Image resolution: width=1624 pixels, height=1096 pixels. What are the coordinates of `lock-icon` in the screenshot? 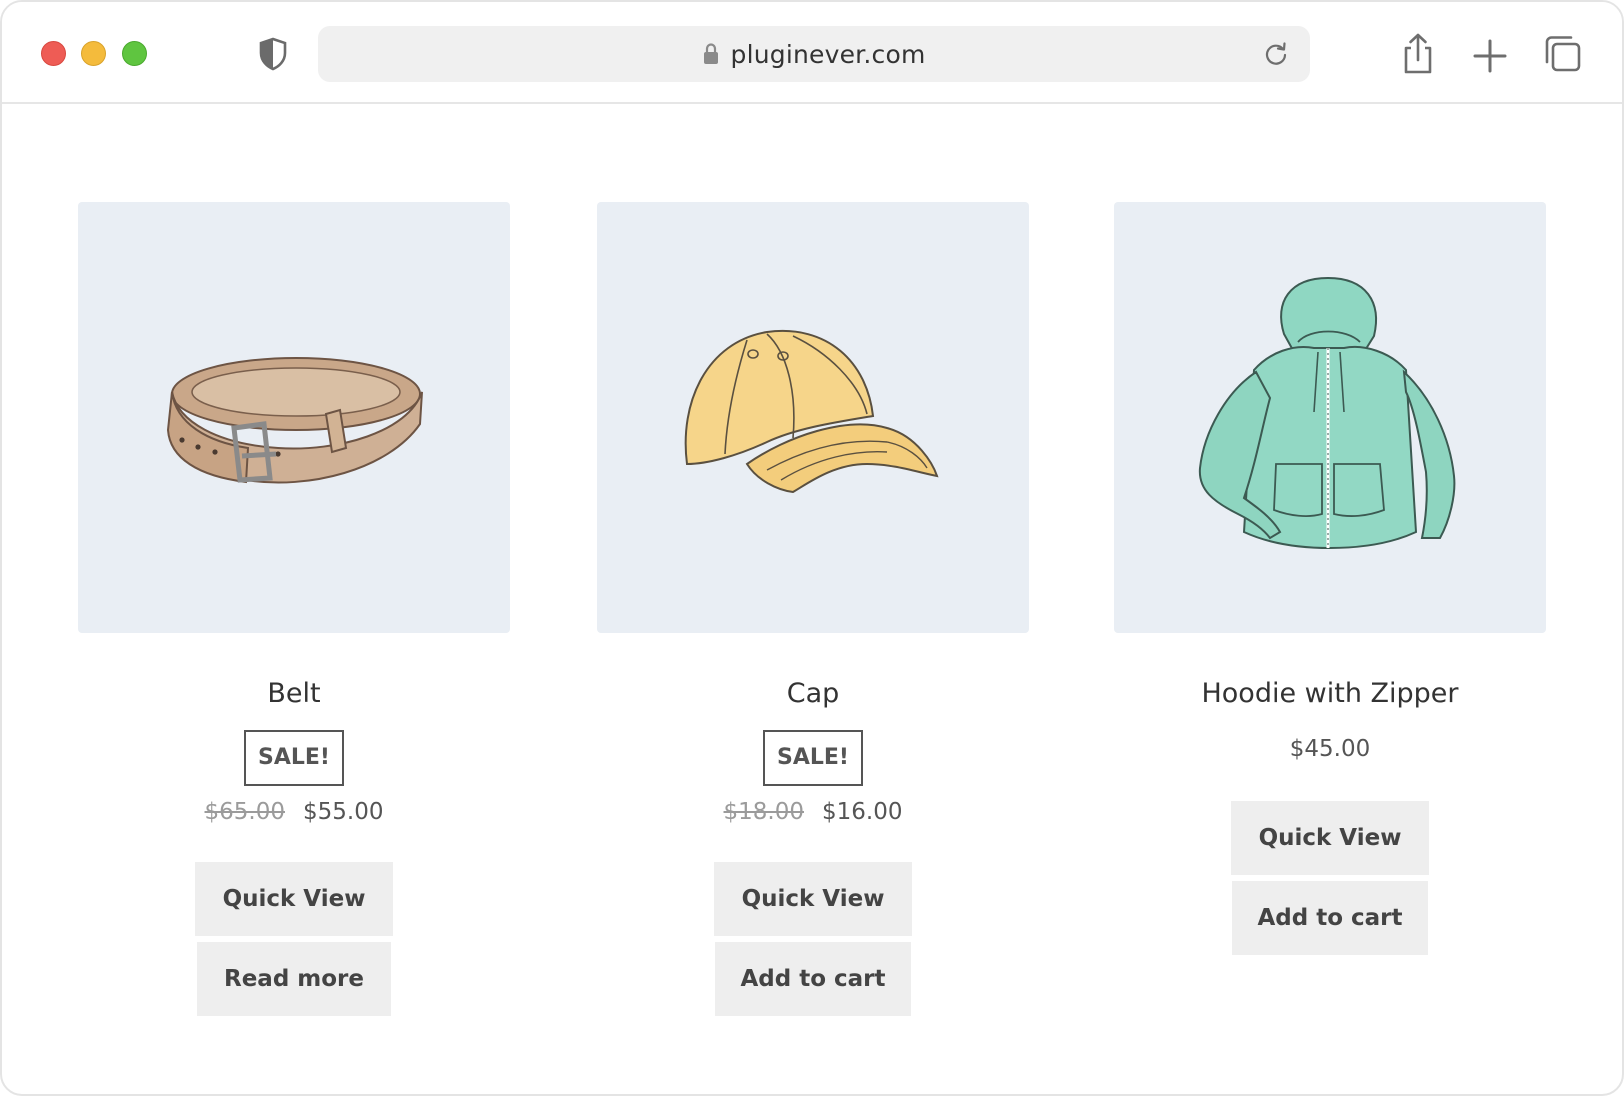 It's located at (710, 53).